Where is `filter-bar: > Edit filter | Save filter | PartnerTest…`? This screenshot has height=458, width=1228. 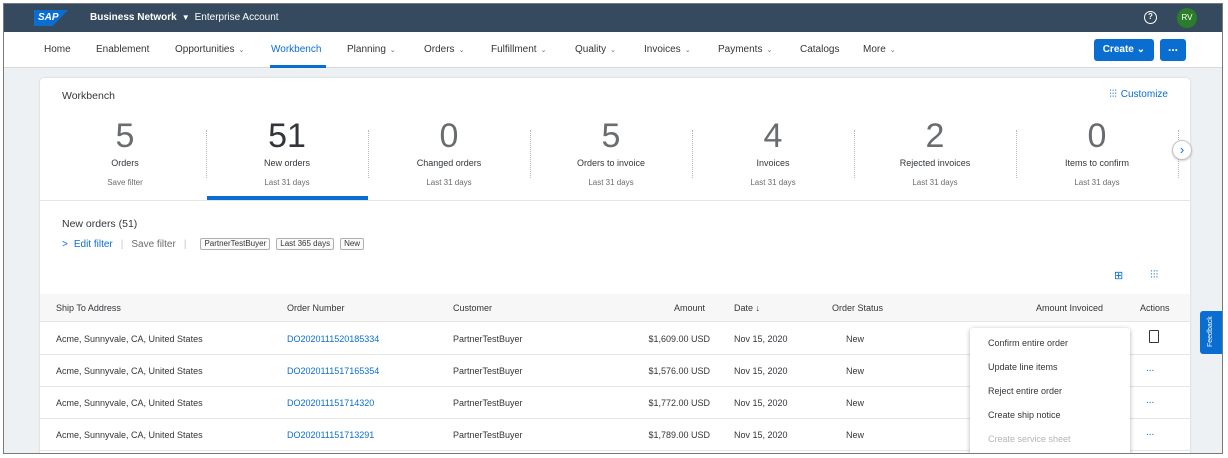
filter-bar: > Edit filter | Save filter | PartnerTest… is located at coordinates (213, 244).